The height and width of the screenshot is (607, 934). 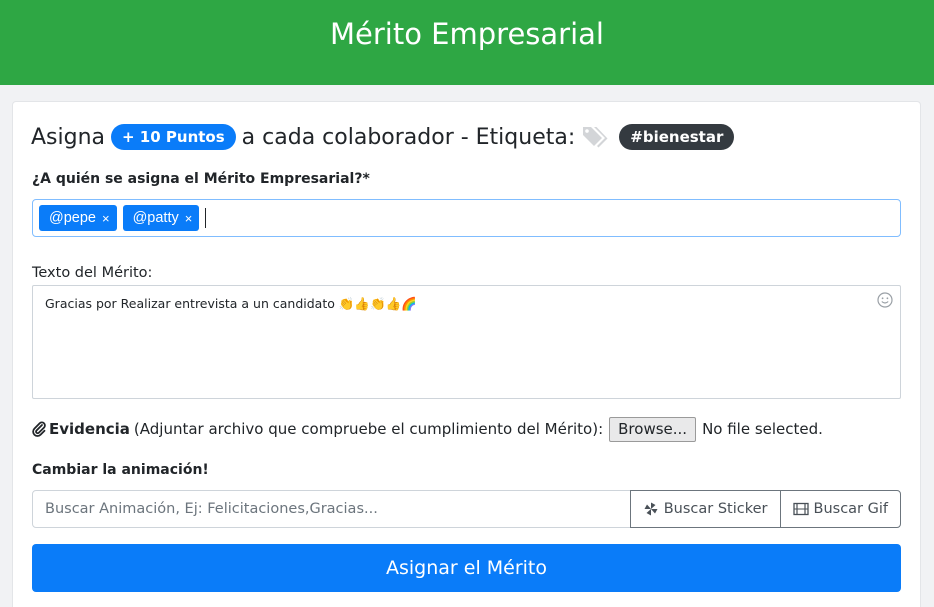 I want to click on evidence-label: Evidencia, so click(x=89, y=429).